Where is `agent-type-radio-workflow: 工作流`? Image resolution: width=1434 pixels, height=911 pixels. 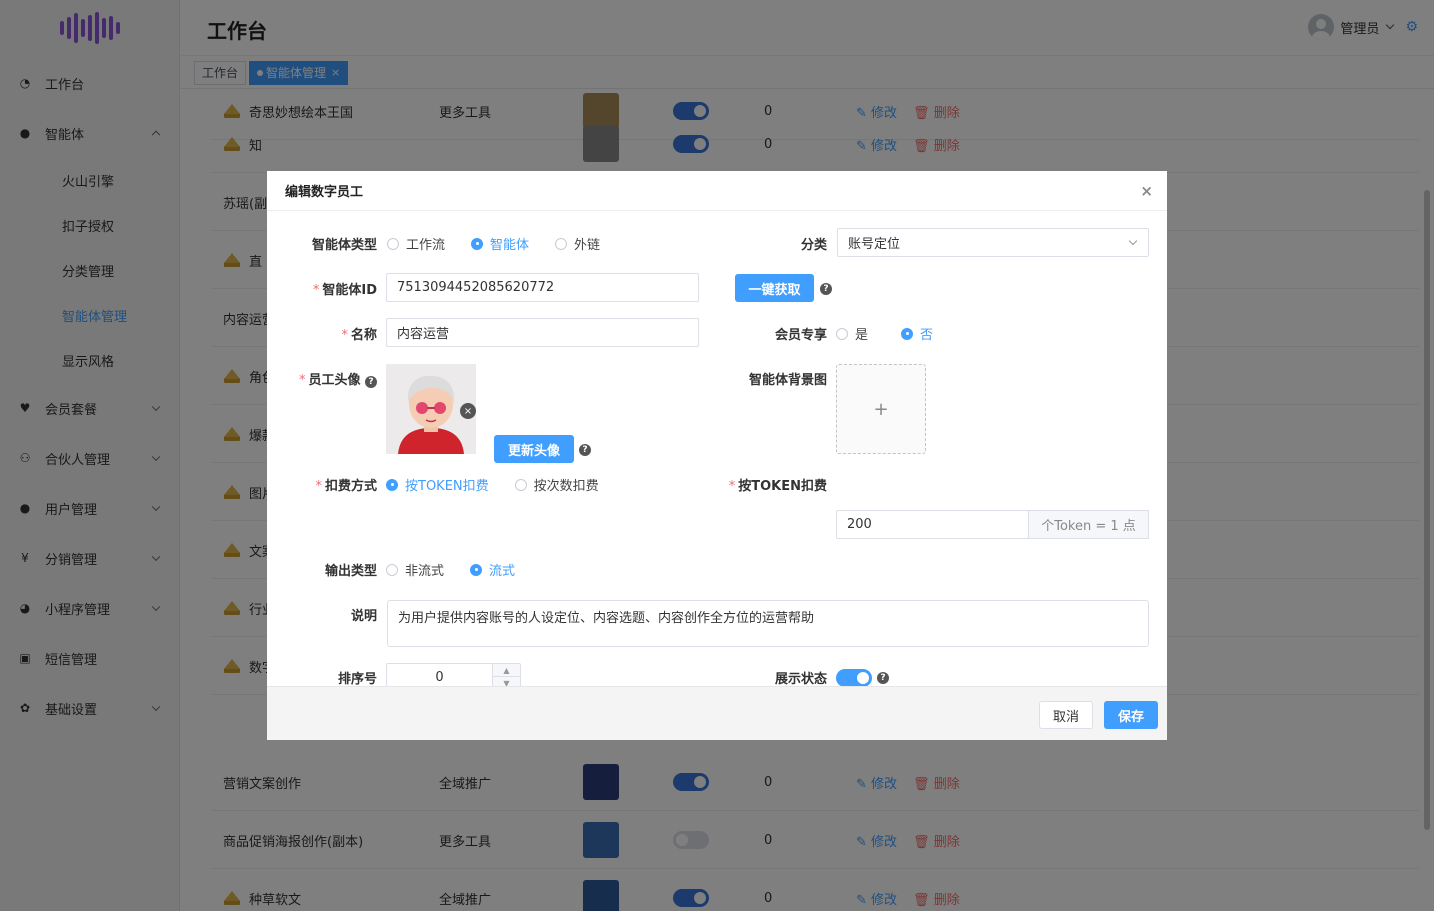
agent-type-radio-workflow: 工作流 is located at coordinates (416, 243).